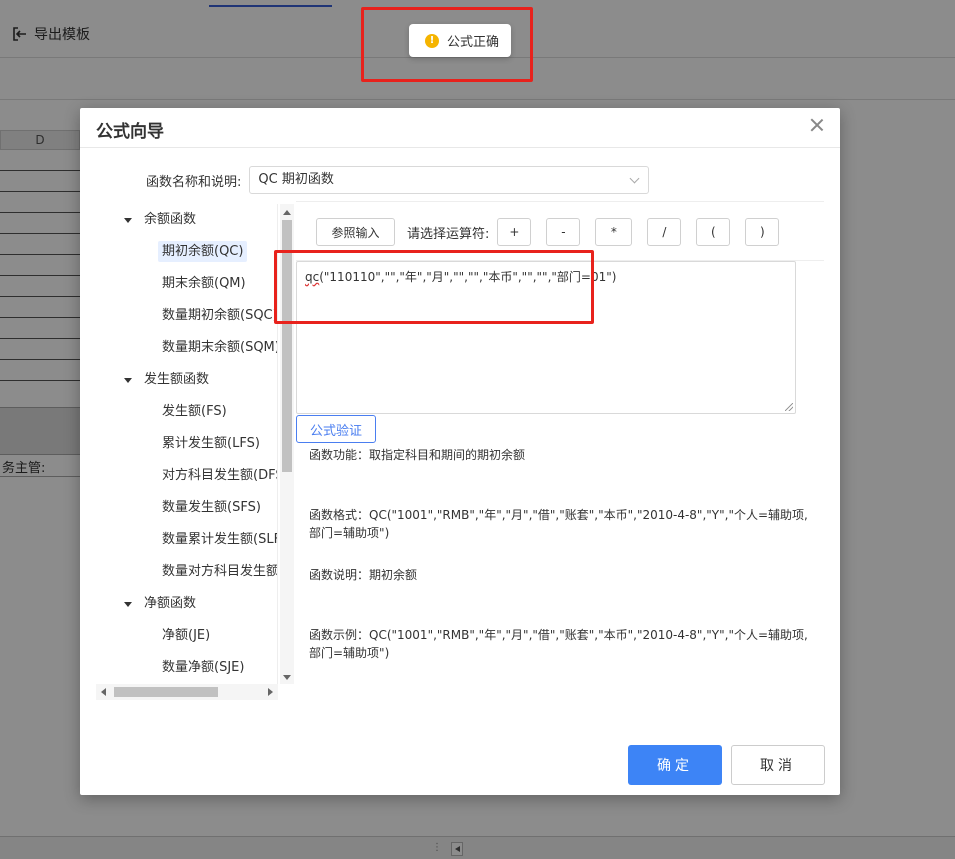 This screenshot has width=955, height=859. Describe the element at coordinates (460, 128) in the screenshot. I see `dialog-header: 公式向导` at that location.